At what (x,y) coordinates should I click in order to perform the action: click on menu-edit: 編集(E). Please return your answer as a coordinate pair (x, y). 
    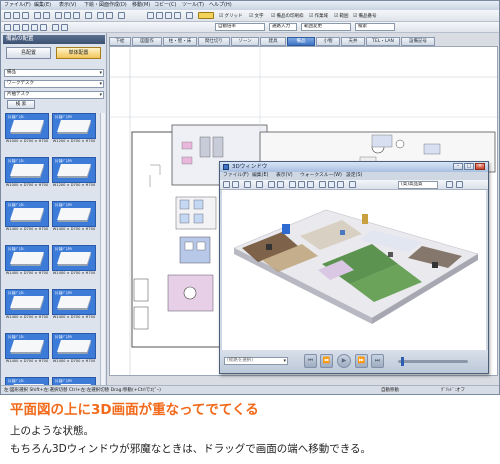
    Looking at the image, I should click on (42, 5).